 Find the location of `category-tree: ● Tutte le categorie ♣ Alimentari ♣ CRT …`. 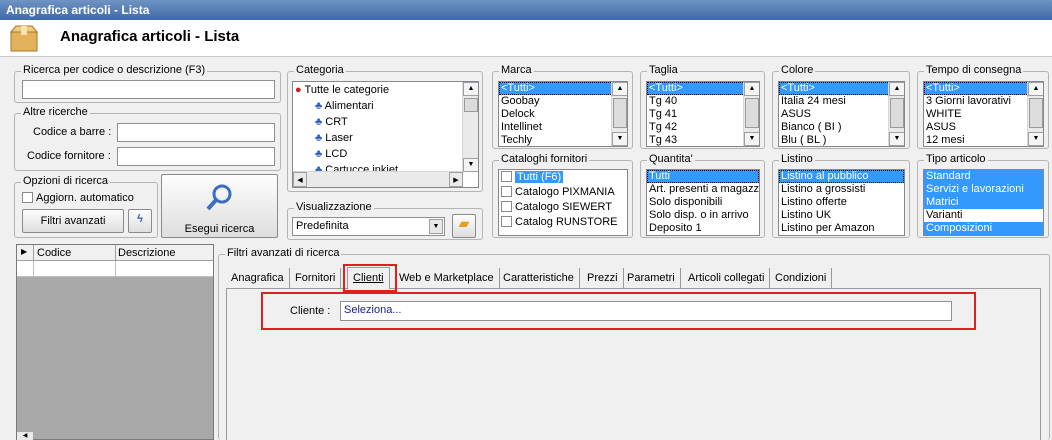

category-tree: ● Tutte le categorie ♣ Alimentari ♣ CRT … is located at coordinates (385, 134).